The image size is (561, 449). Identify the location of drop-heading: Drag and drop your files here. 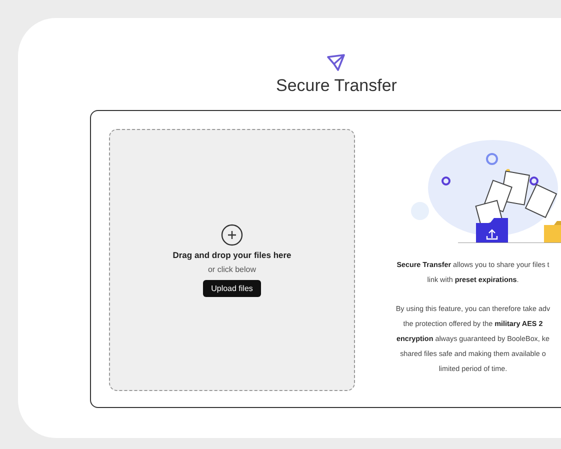
(232, 255).